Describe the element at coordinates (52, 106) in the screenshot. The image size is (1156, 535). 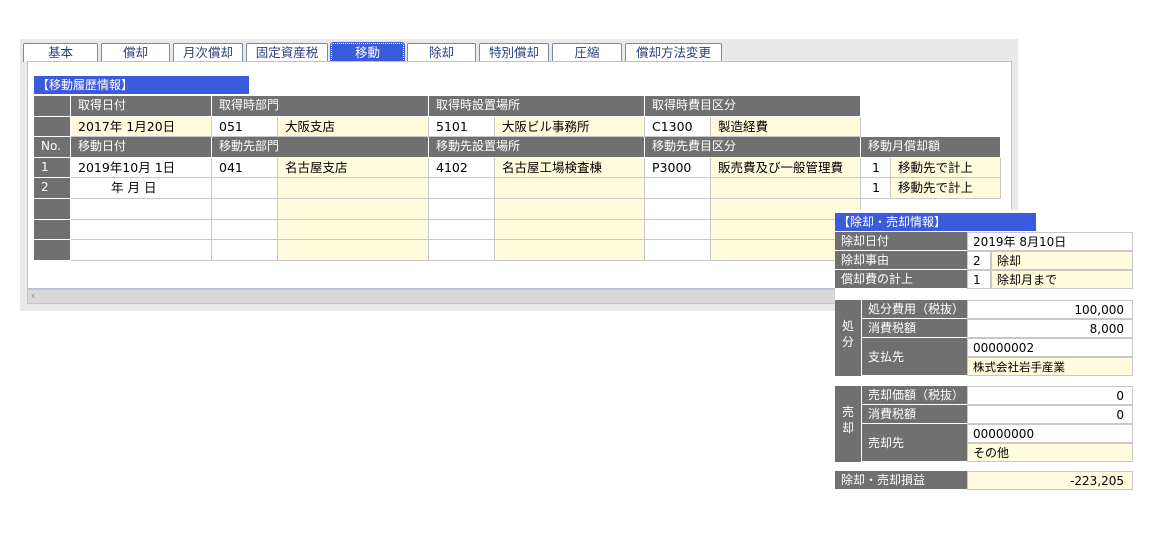
I see `acq-header-spacer` at that location.